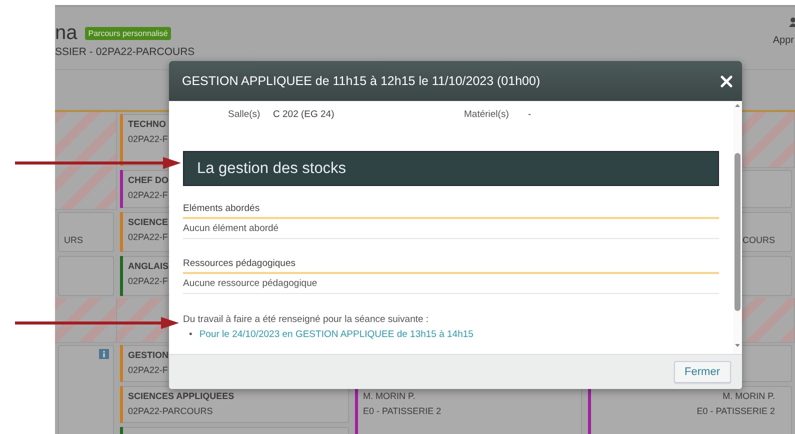 The image size is (795, 434). I want to click on lesson-subject: GESTION, so click(148, 355).